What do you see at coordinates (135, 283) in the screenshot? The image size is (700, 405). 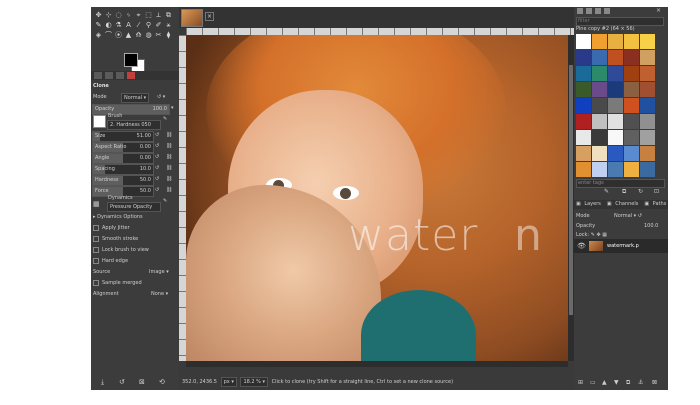 I see `sample-merged-row: Sample merged` at bounding box center [135, 283].